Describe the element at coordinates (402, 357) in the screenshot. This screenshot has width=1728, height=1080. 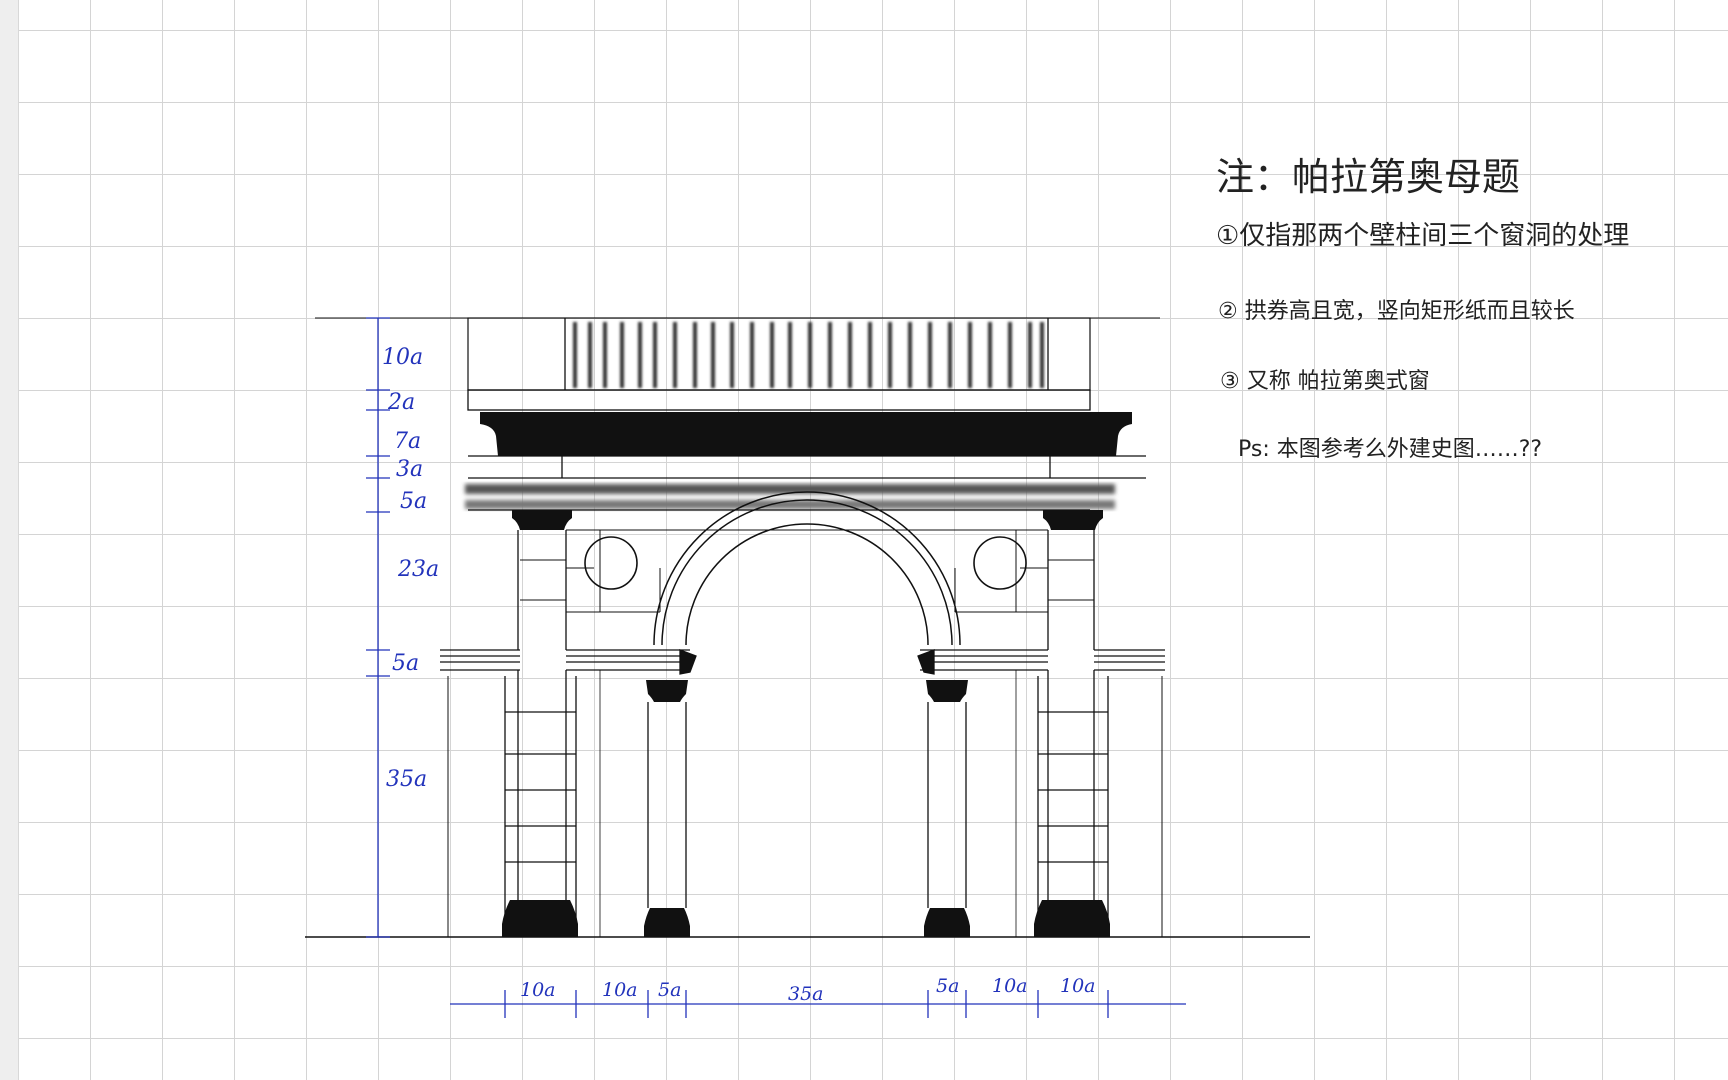
I see `dim-label-10a-top: 10a` at that location.